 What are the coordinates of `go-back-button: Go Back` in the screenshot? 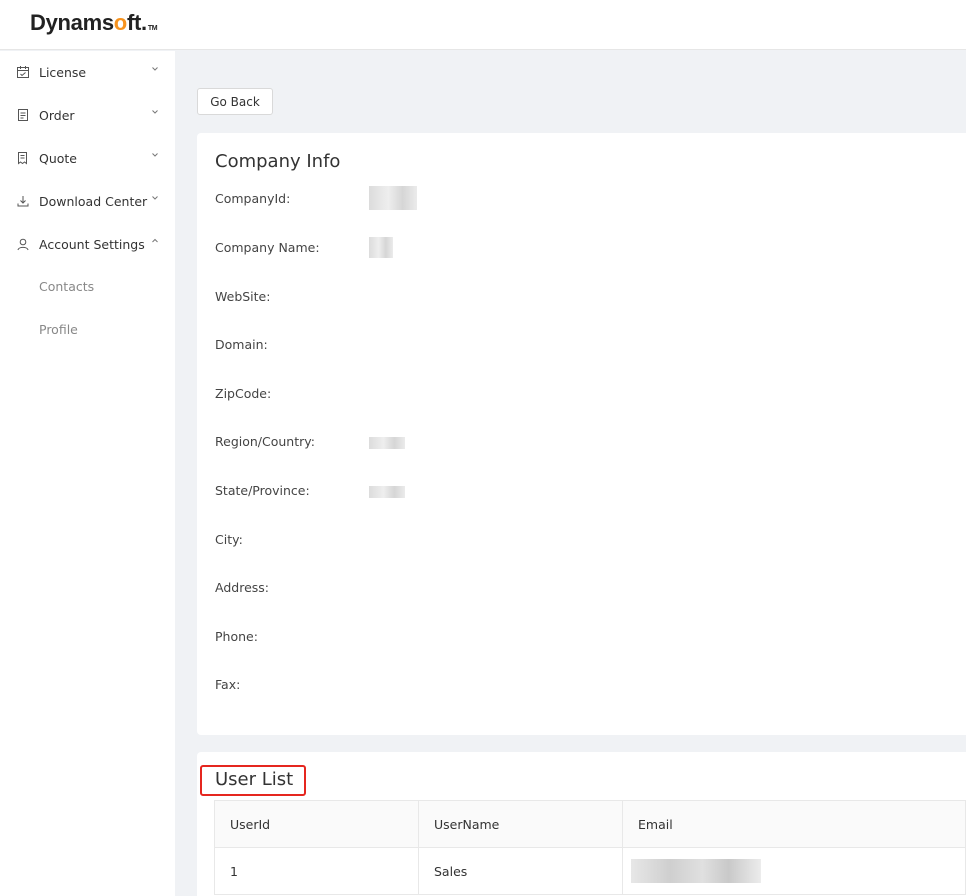 It's located at (235, 101).